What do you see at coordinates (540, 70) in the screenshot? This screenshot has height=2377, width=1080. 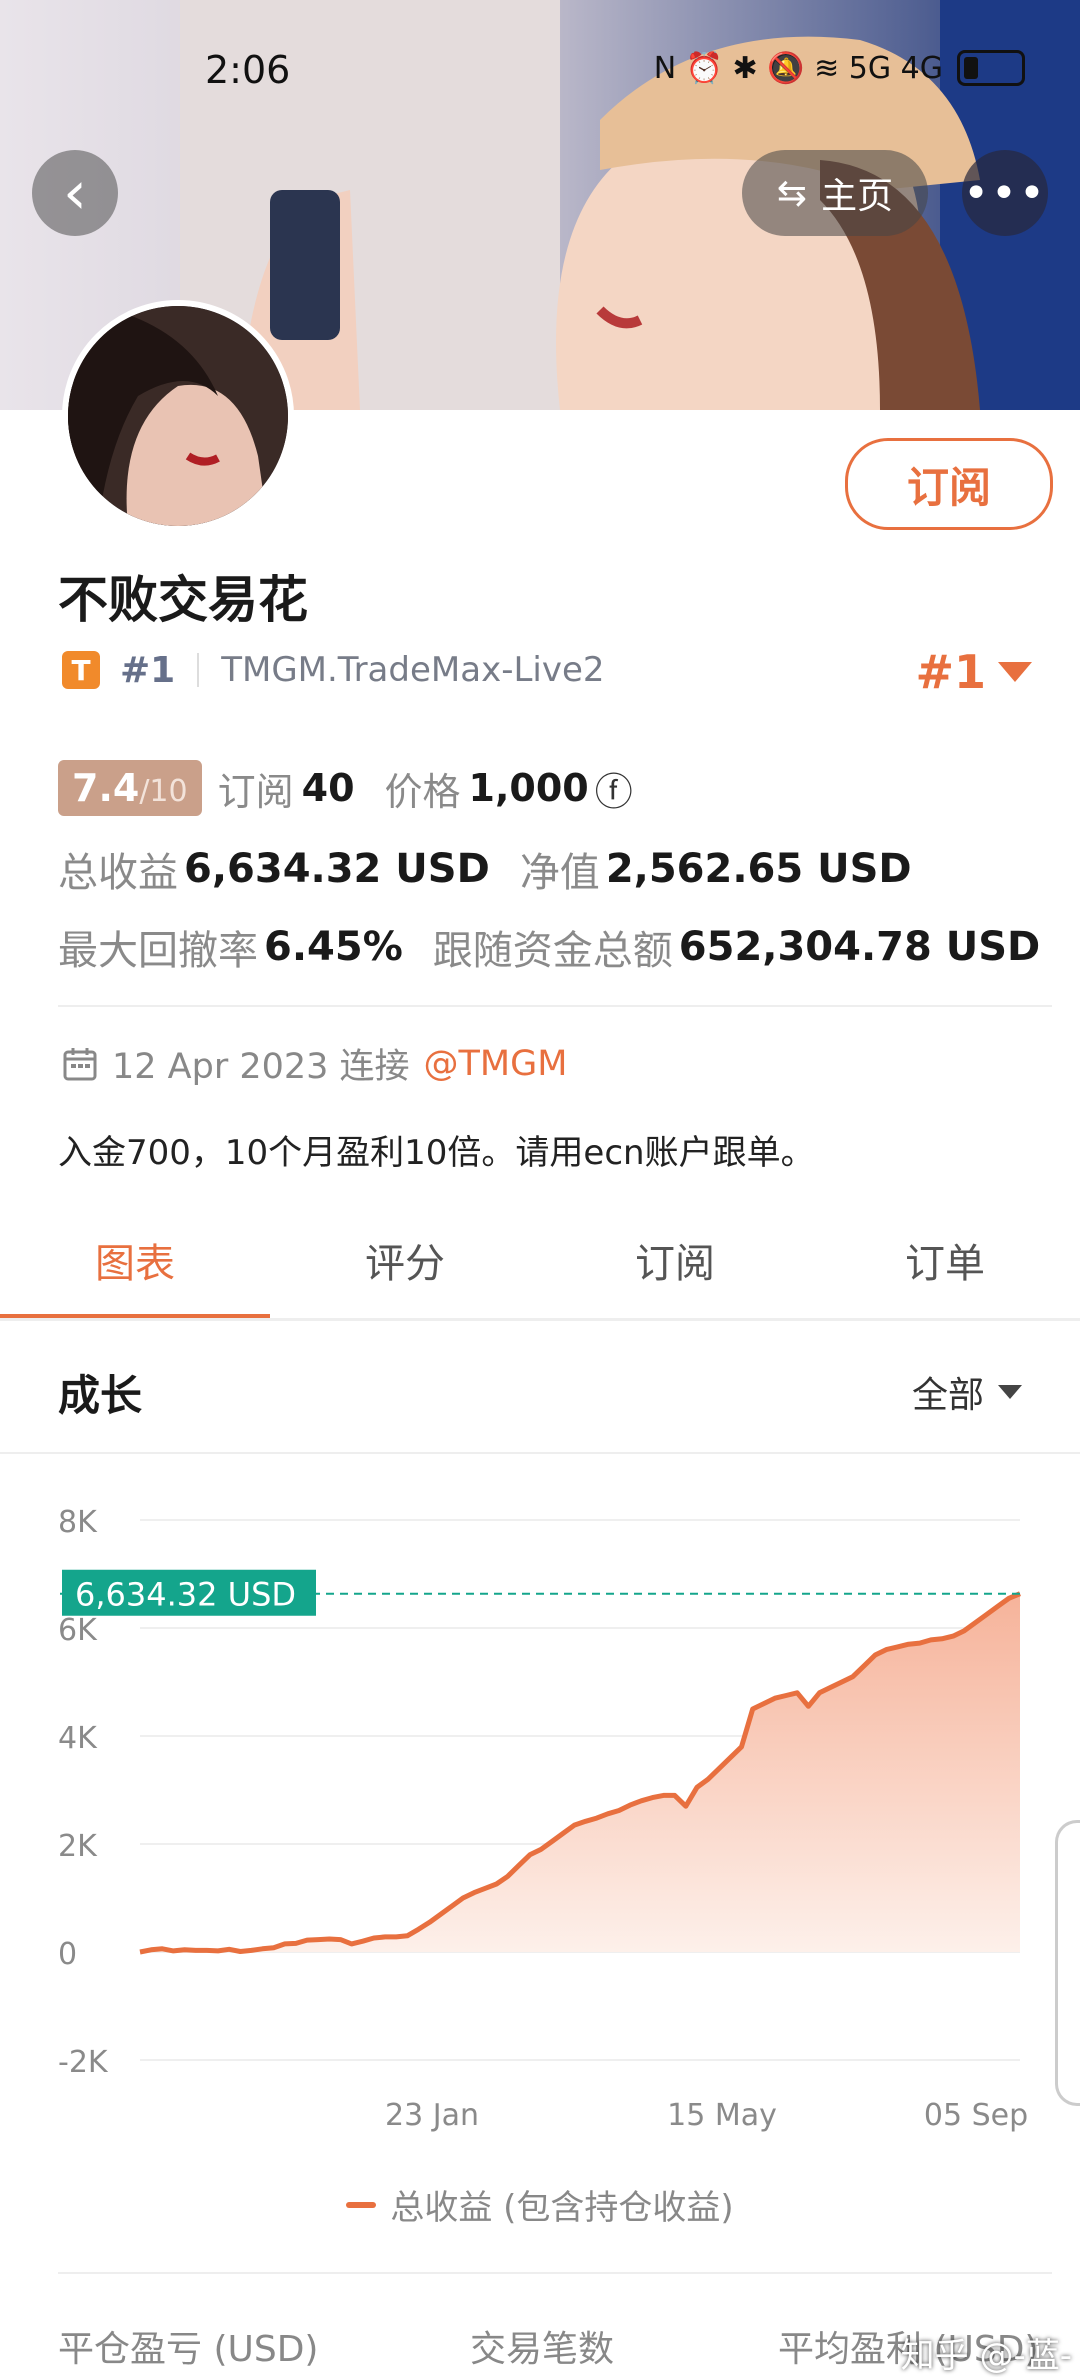 I see `status-bar: 2:06 N ⏰ ✱ 🔕 ≋ 5G 4G` at bounding box center [540, 70].